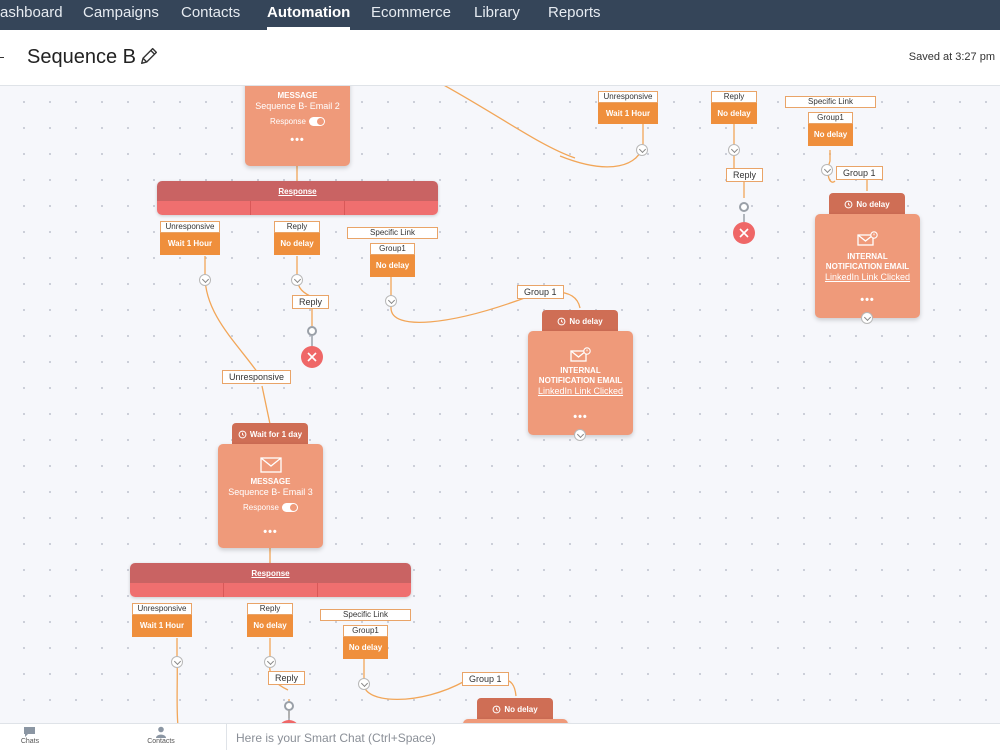 This screenshot has width=1000, height=750. I want to click on nav-item-campaigns: Campaigns, so click(121, 15).